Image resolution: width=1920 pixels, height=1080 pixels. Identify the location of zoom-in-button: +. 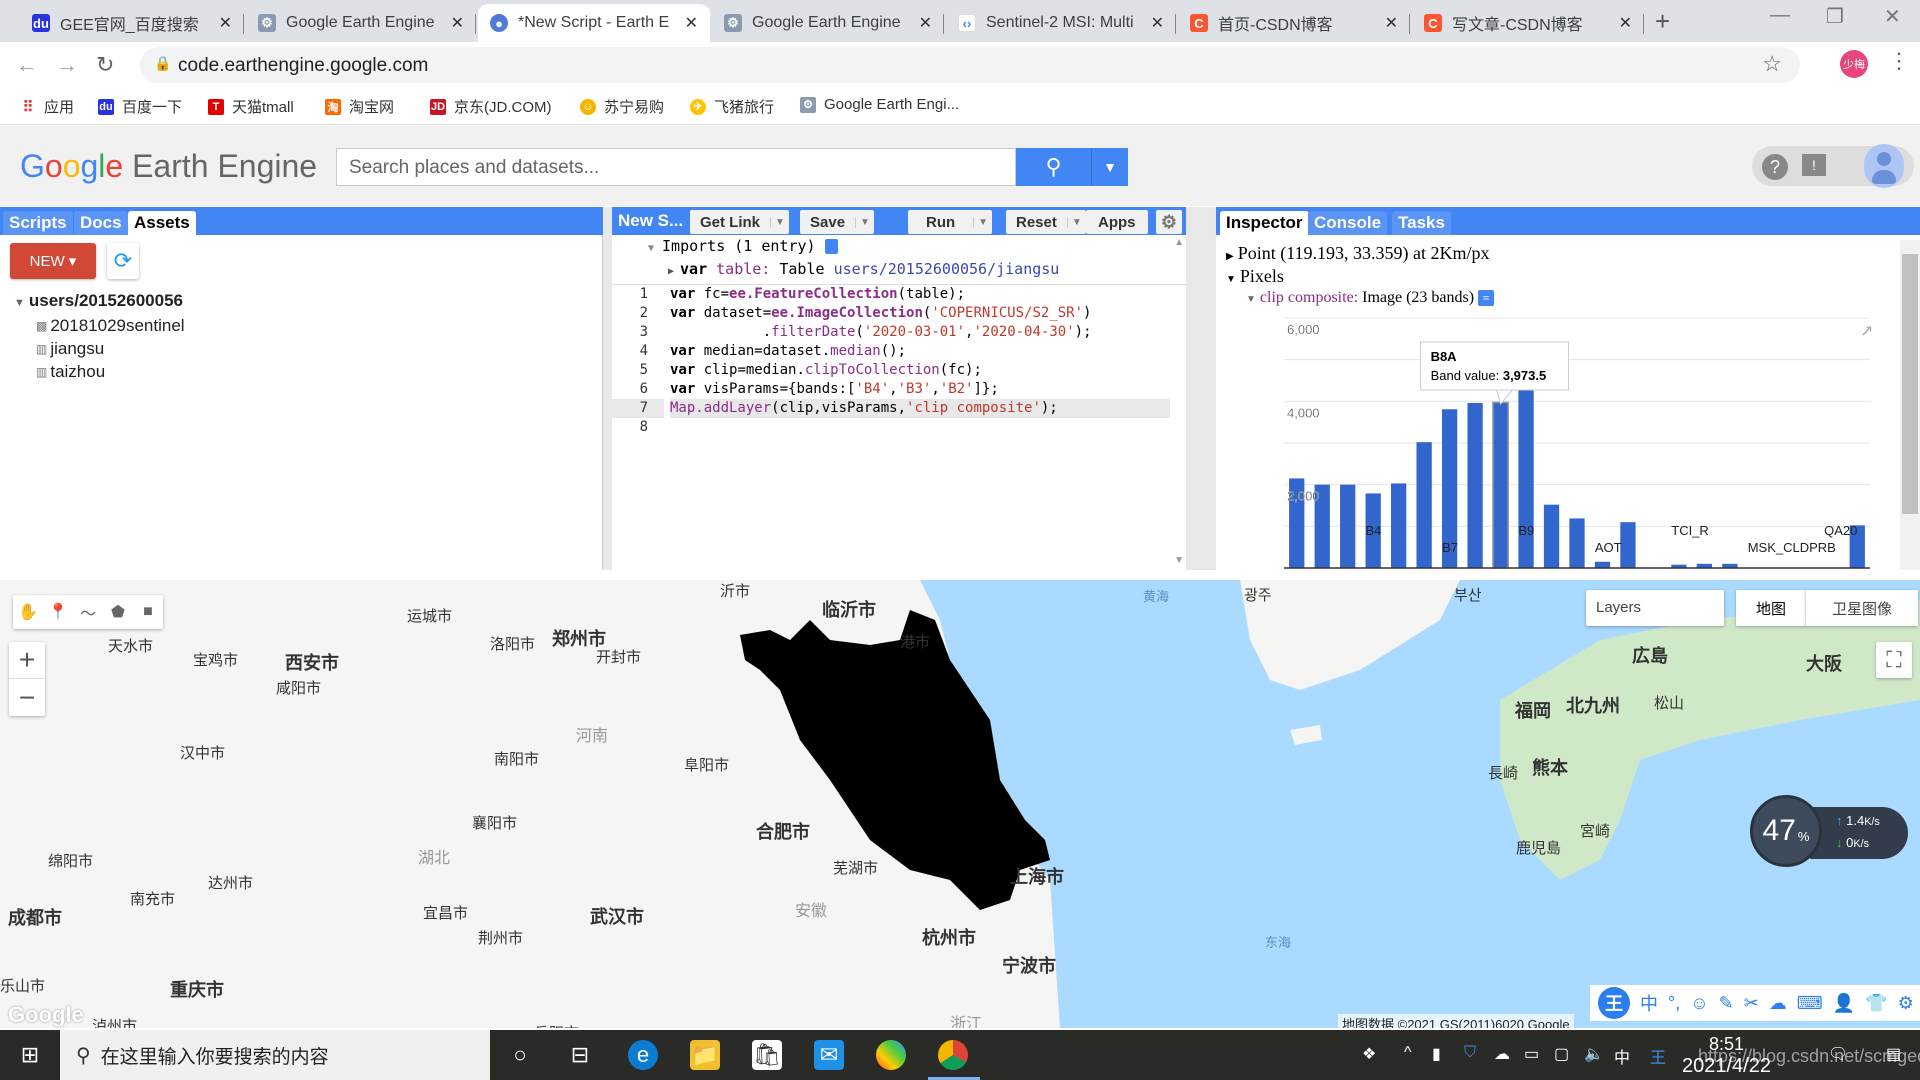
(27, 660).